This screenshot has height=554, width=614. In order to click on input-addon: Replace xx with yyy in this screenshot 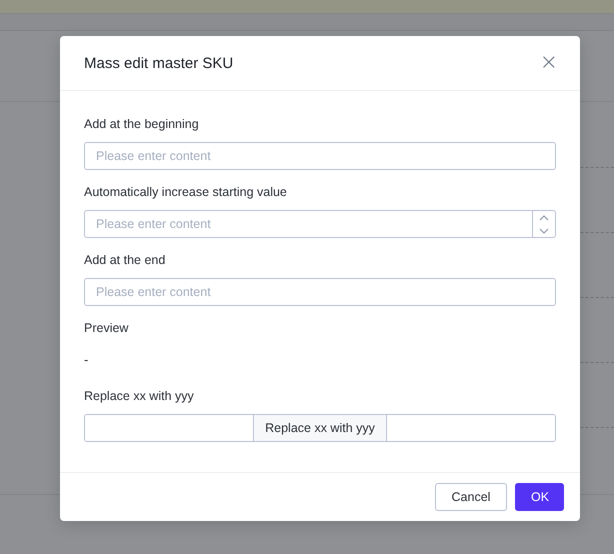, I will do `click(320, 428)`.